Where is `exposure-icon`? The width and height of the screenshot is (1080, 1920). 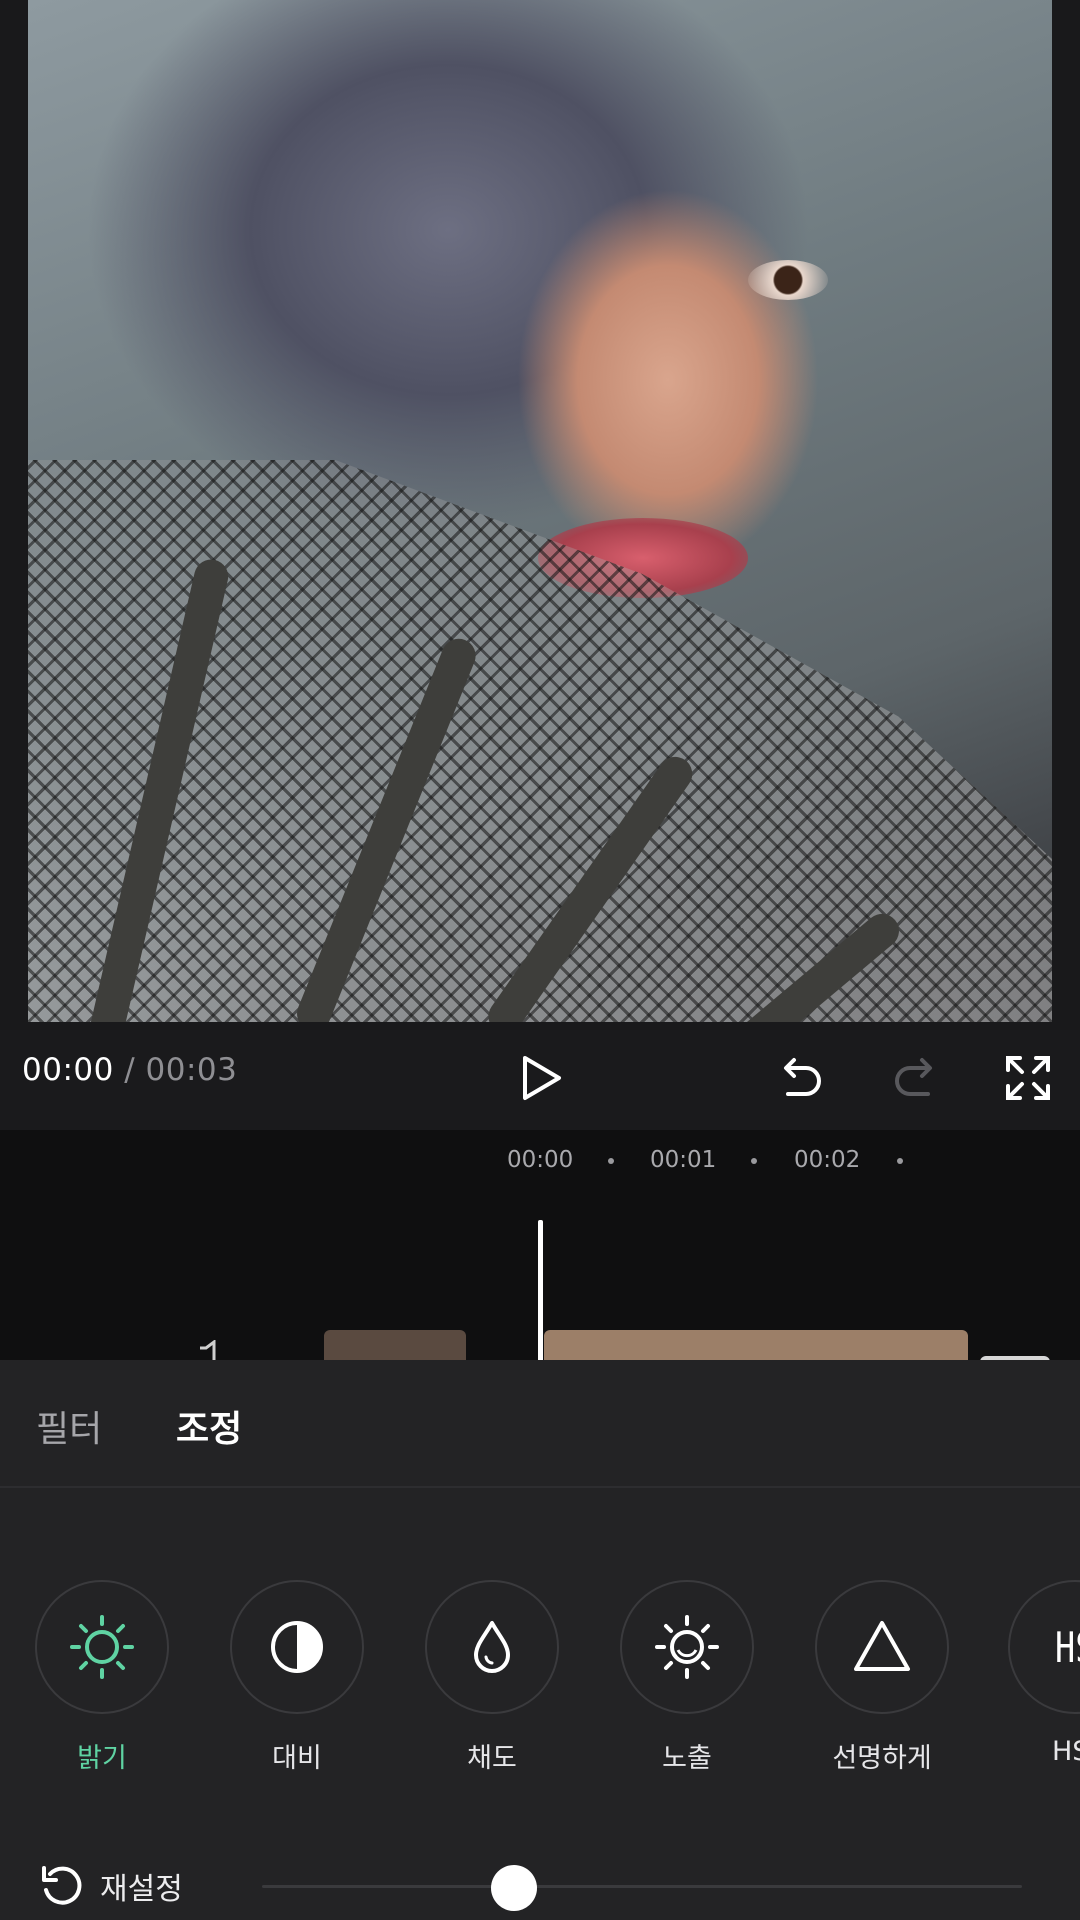
exposure-icon is located at coordinates (687, 1647).